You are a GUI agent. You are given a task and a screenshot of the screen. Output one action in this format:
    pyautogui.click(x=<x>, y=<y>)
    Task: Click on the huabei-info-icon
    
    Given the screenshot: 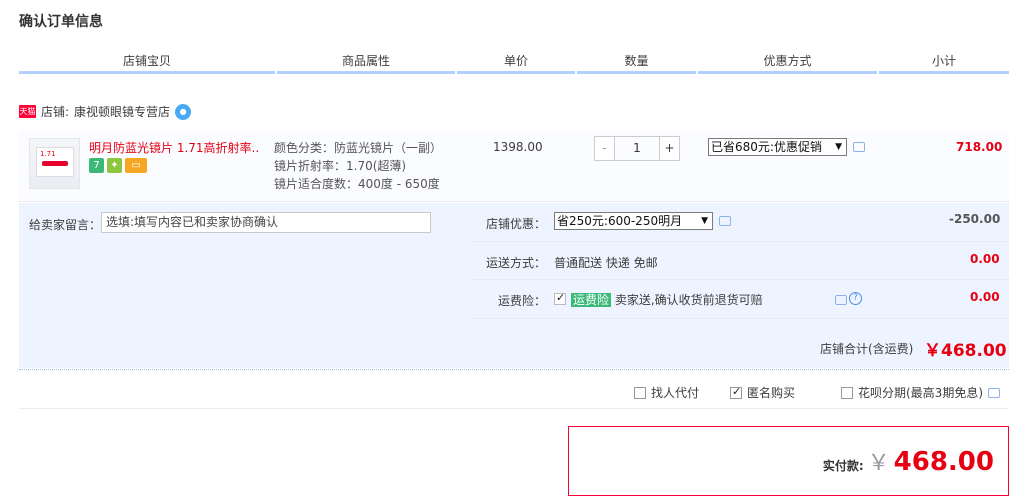 What is the action you would take?
    pyautogui.click(x=994, y=392)
    